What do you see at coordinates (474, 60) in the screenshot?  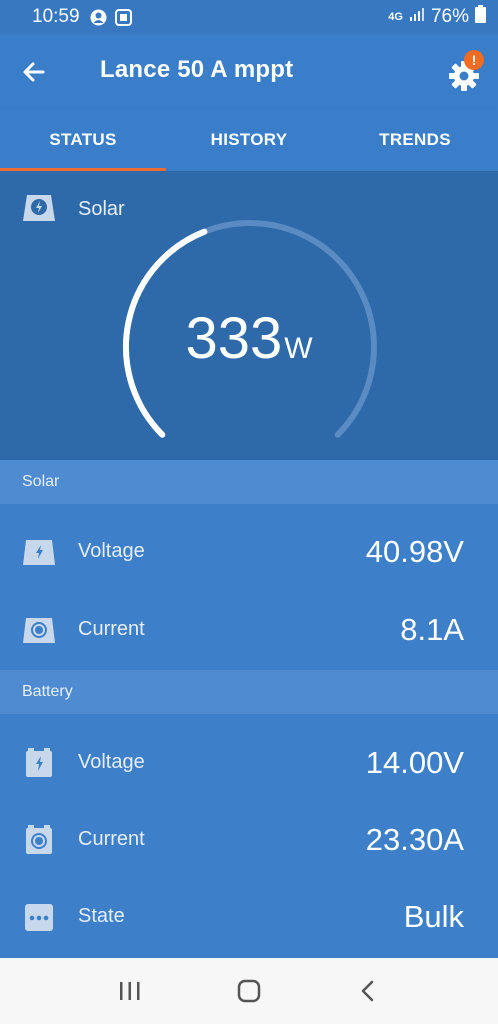 I see `notification-badge: !` at bounding box center [474, 60].